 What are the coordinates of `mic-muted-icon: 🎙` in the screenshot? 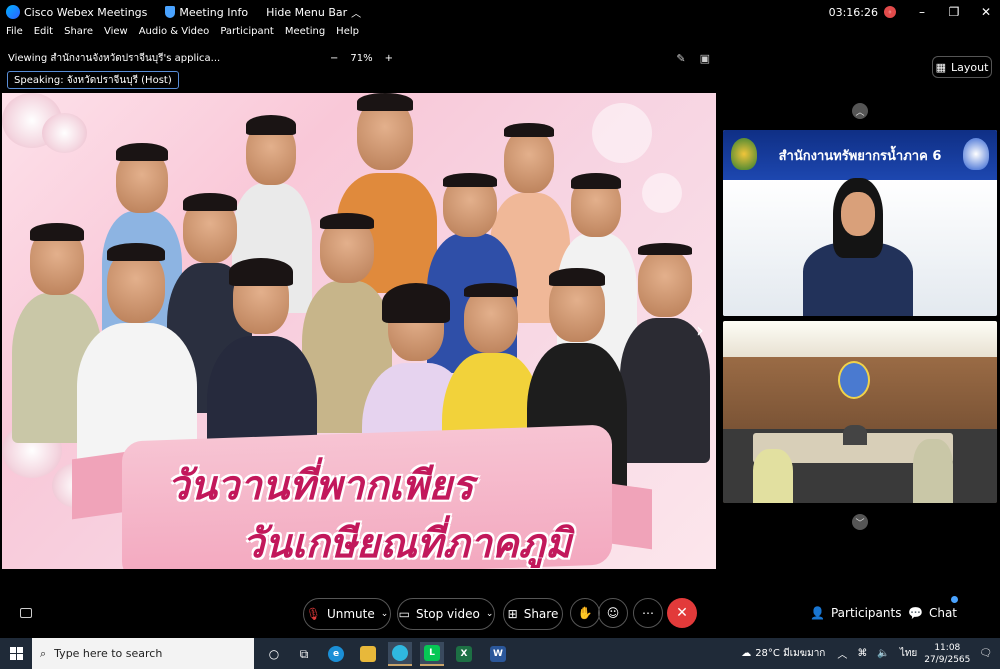 It's located at (313, 614).